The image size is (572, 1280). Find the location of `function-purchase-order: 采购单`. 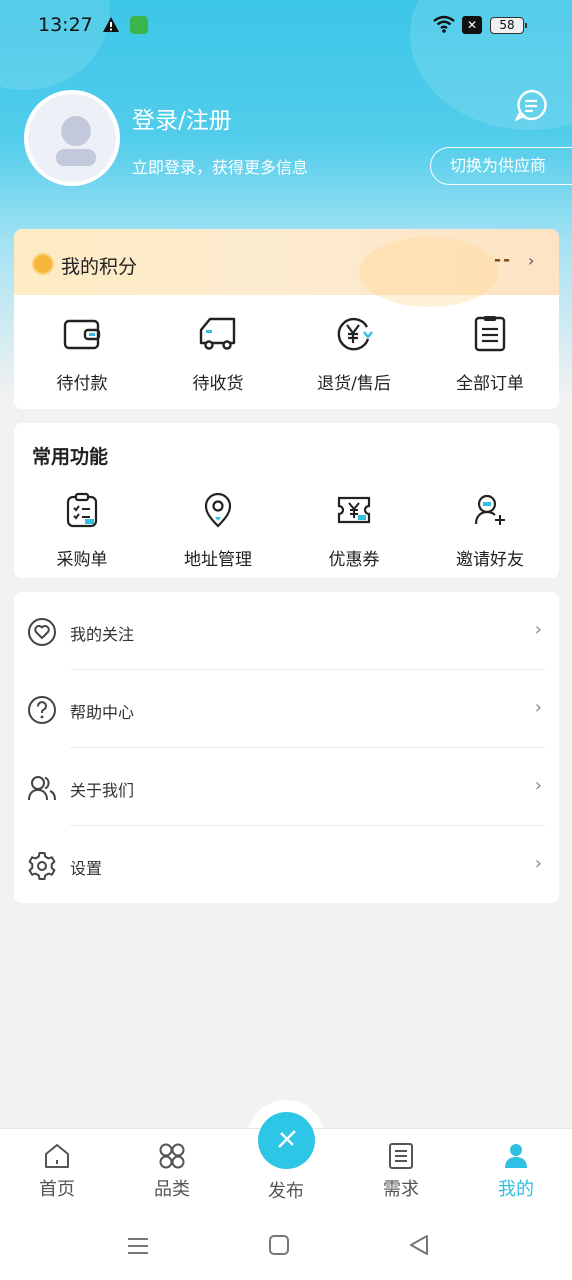

function-purchase-order: 采购单 is located at coordinates (82, 529).